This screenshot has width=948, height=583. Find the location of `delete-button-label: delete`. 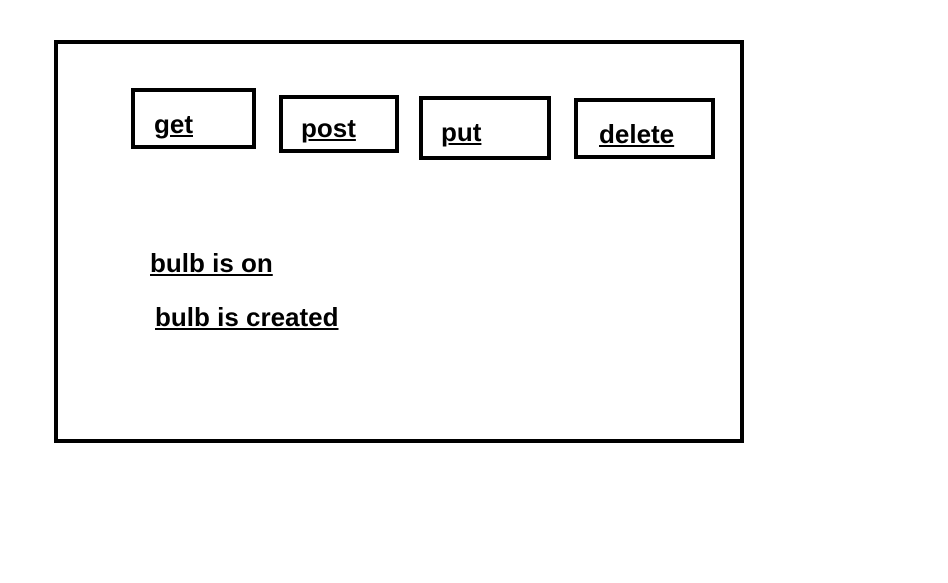

delete-button-label: delete is located at coordinates (637, 134).